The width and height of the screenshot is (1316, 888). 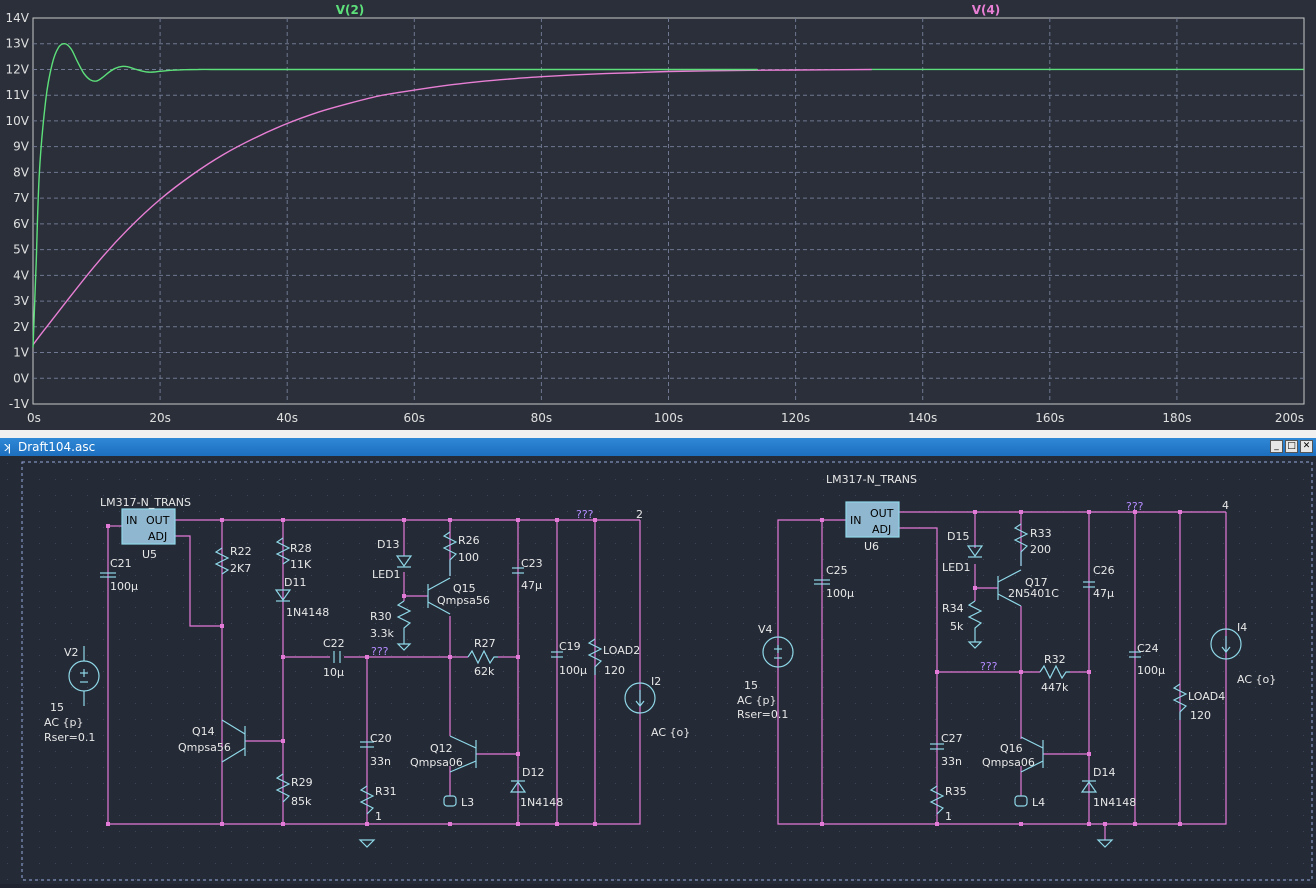 I want to click on y-tick-label: 13V, so click(x=18, y=44).